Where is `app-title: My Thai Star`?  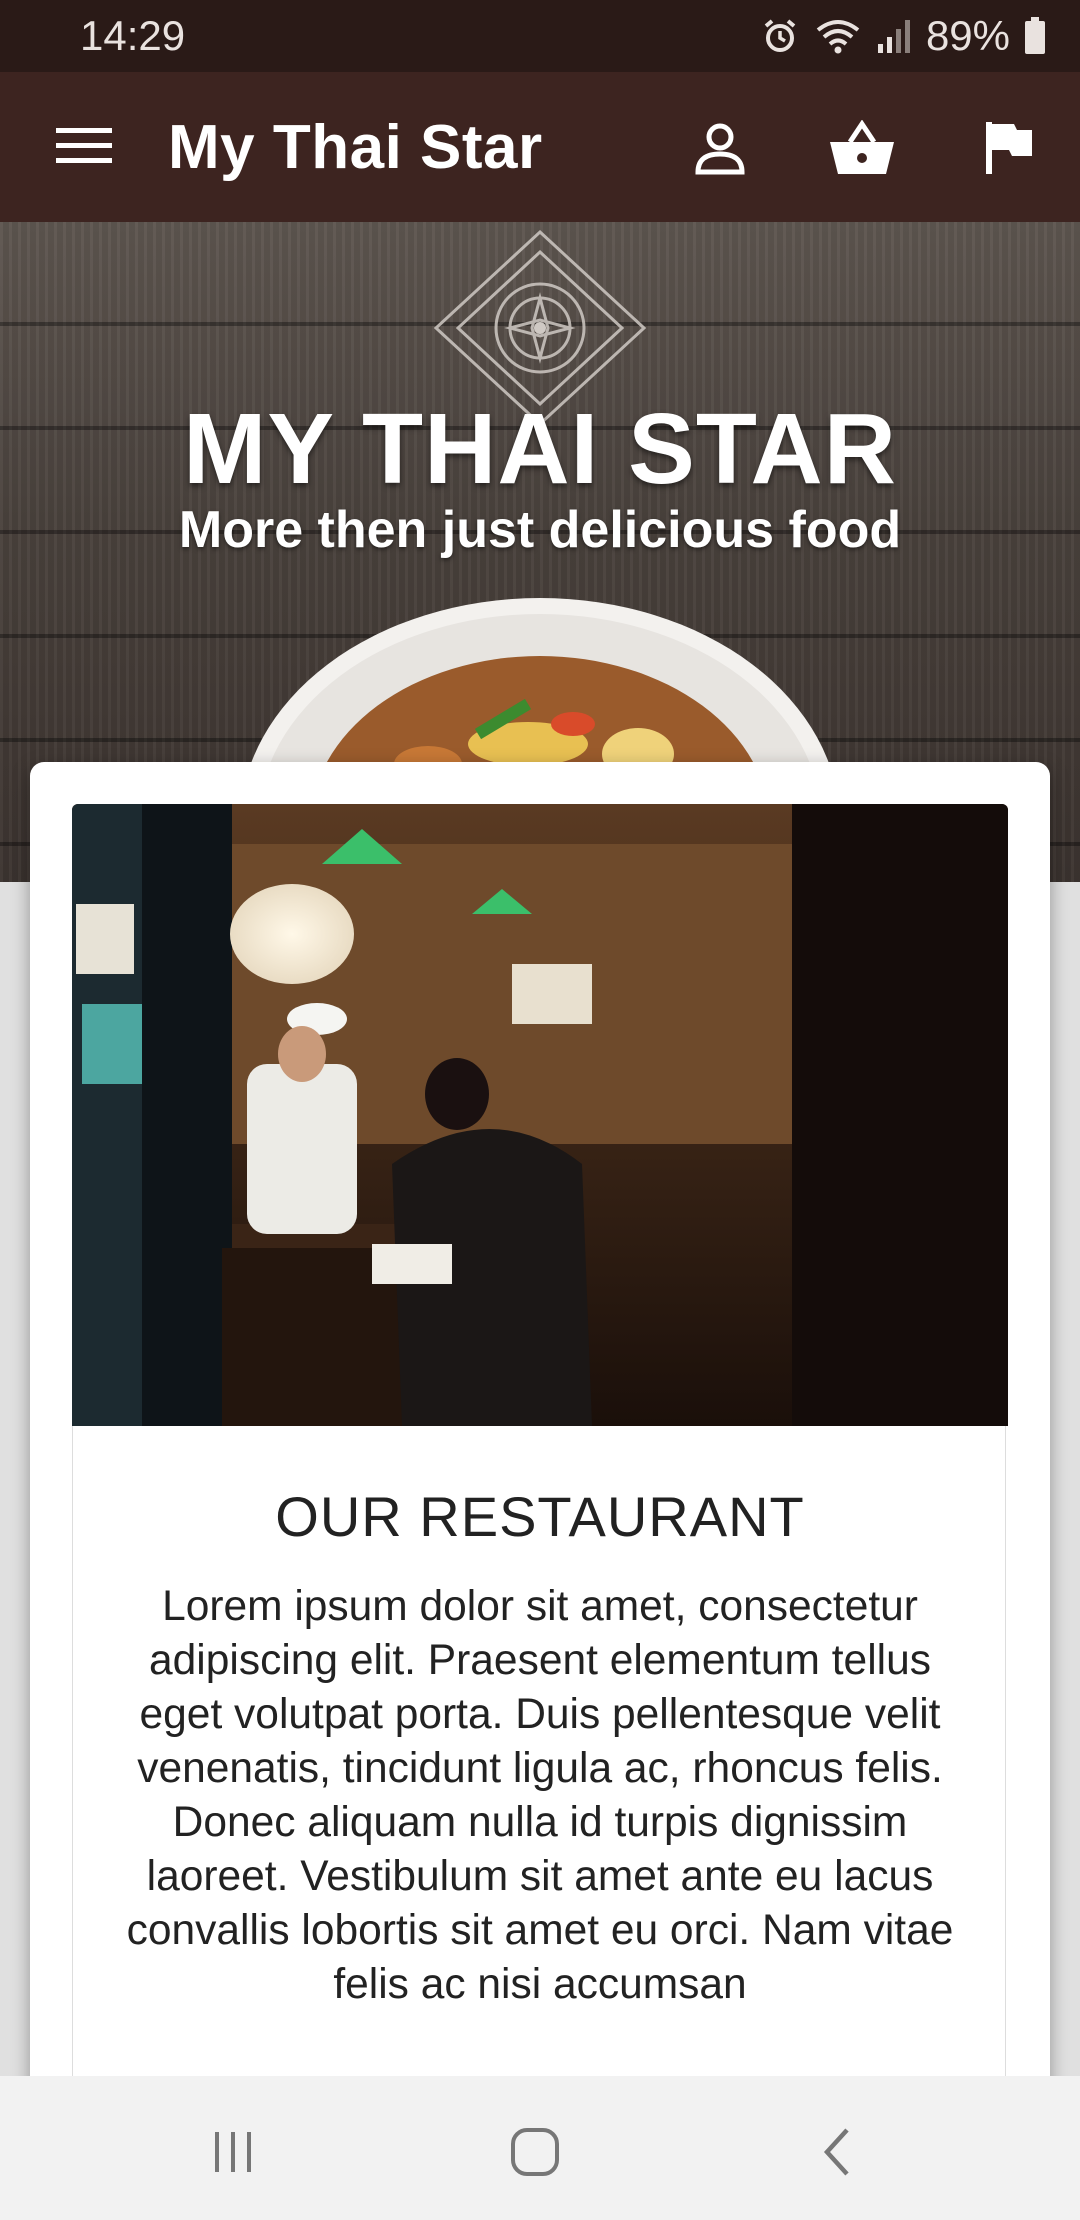 app-title: My Thai Star is located at coordinates (355, 147).